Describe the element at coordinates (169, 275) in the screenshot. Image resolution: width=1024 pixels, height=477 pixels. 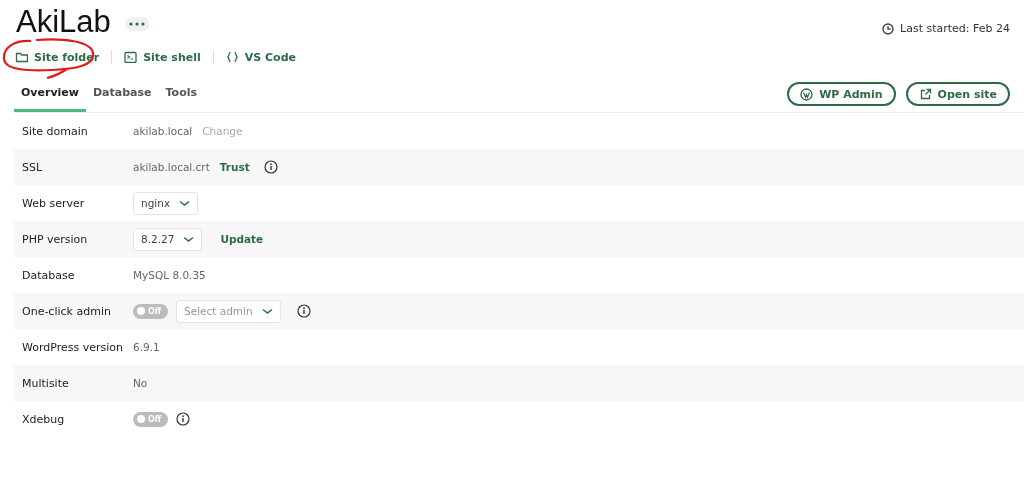
I see `value-text: MySQL 8.0.35` at that location.